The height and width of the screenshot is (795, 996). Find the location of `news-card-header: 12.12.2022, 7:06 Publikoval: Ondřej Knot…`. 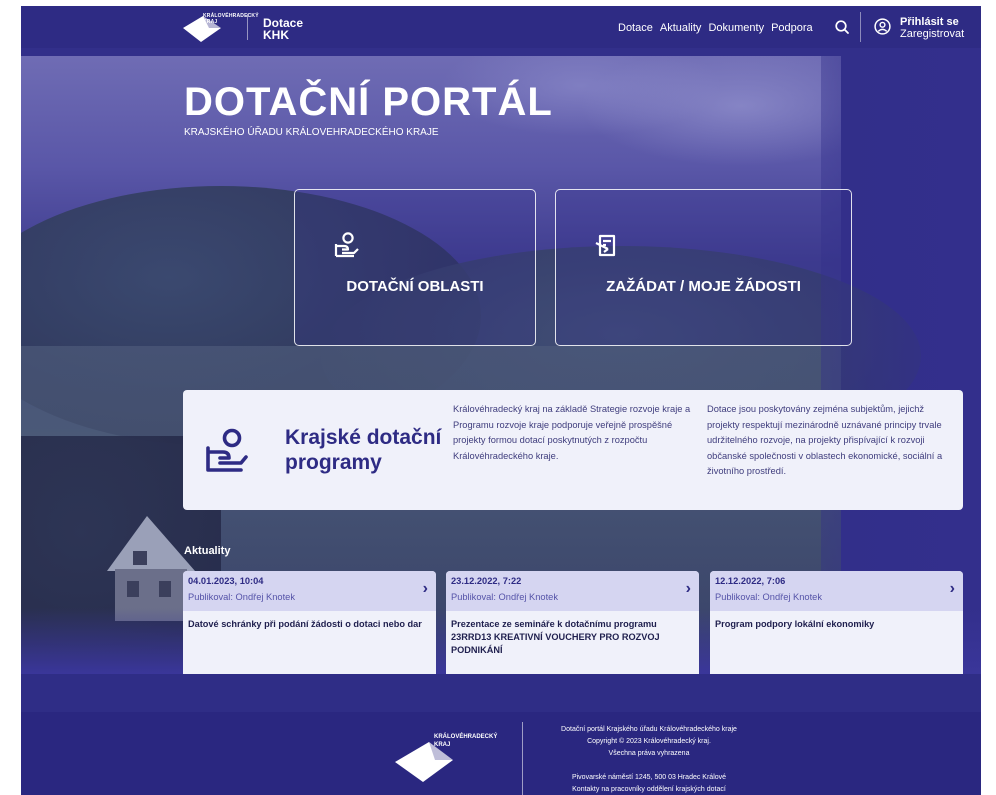

news-card-header: 12.12.2022, 7:06 Publikoval: Ondřej Knot… is located at coordinates (836, 591).